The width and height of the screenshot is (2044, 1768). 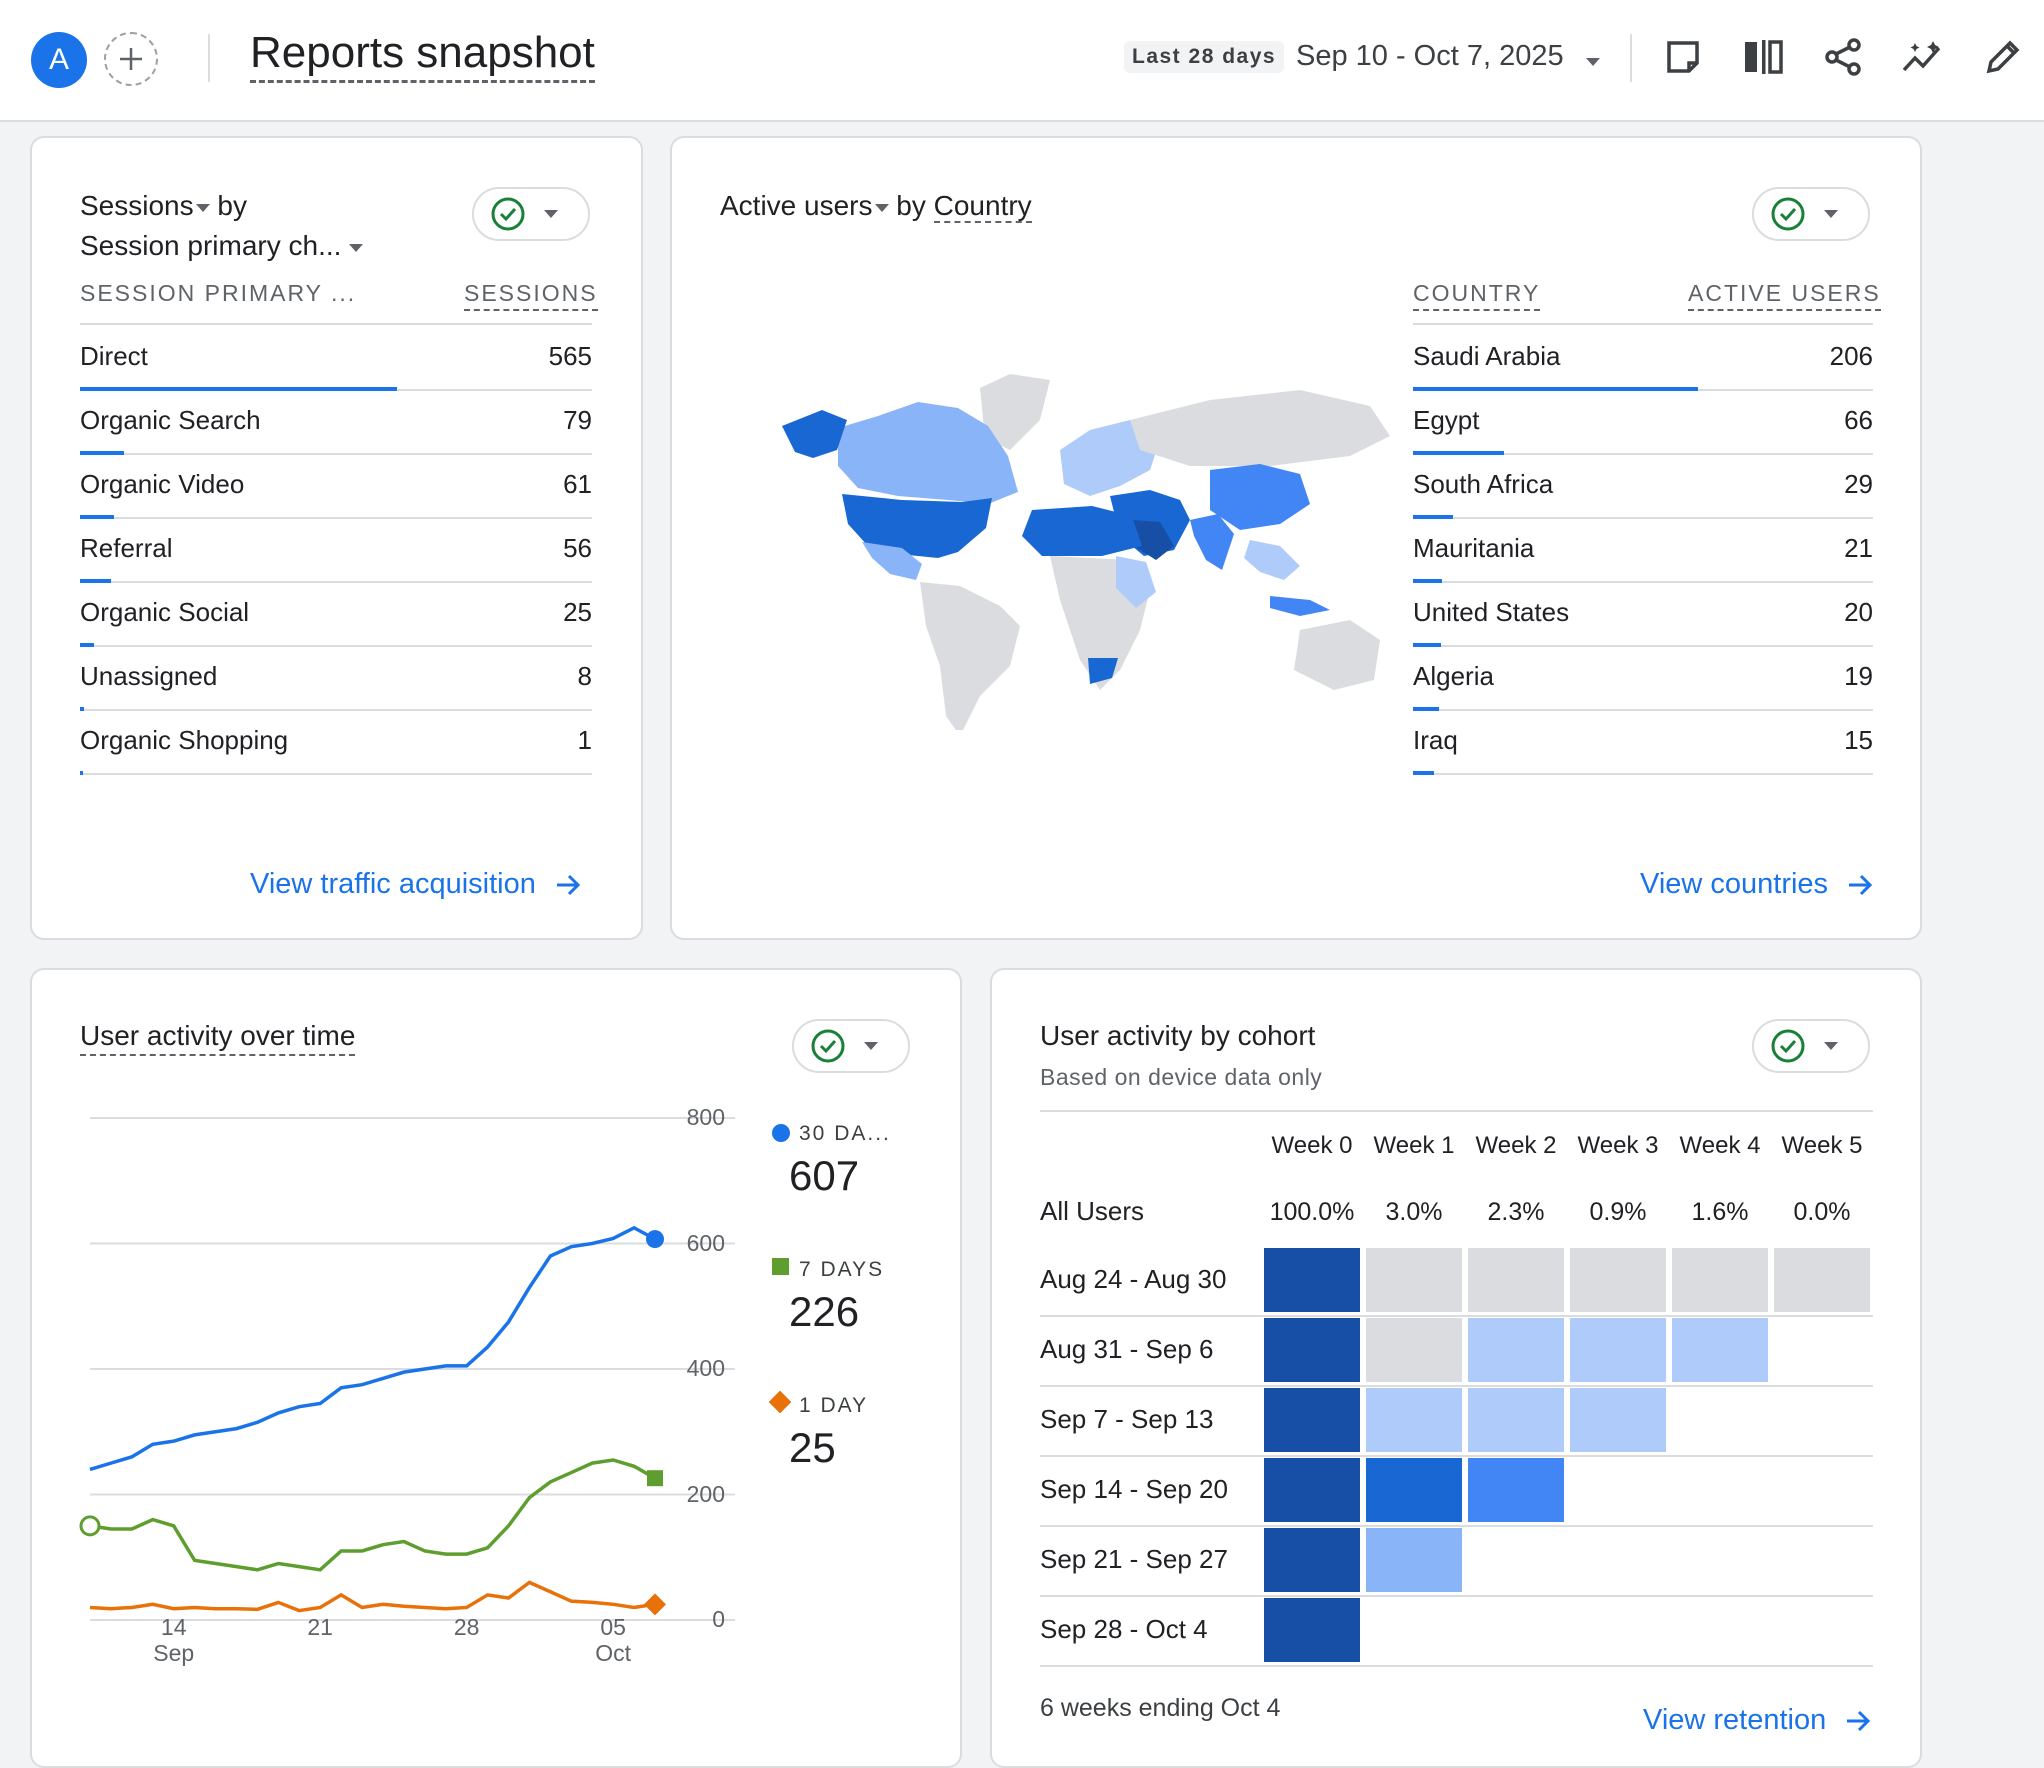 What do you see at coordinates (531, 295) in the screenshot?
I see `col-header-sessions: SESSIONS` at bounding box center [531, 295].